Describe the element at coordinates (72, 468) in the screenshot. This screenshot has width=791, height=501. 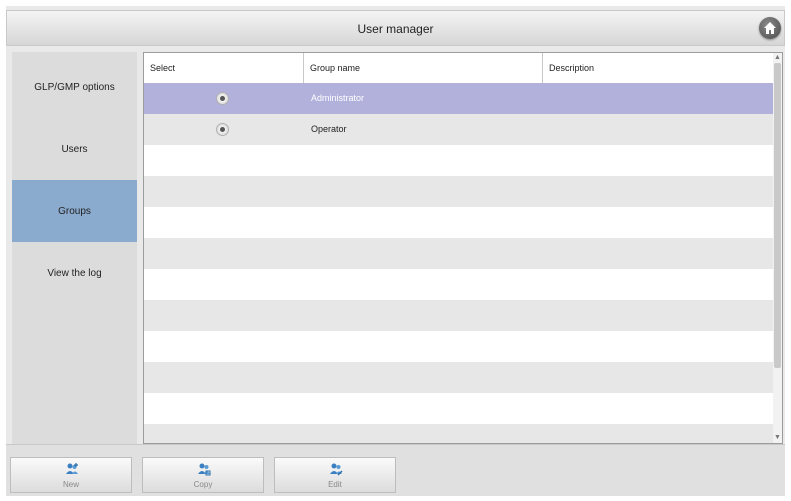
I see `new-group-icon` at that location.